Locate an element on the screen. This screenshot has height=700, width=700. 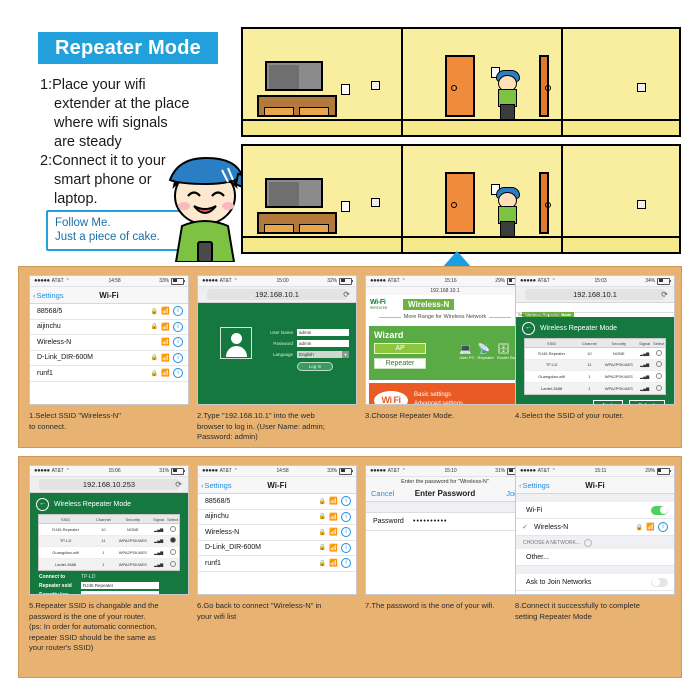
ask-to-join-toggle is located at coordinates (659, 582).